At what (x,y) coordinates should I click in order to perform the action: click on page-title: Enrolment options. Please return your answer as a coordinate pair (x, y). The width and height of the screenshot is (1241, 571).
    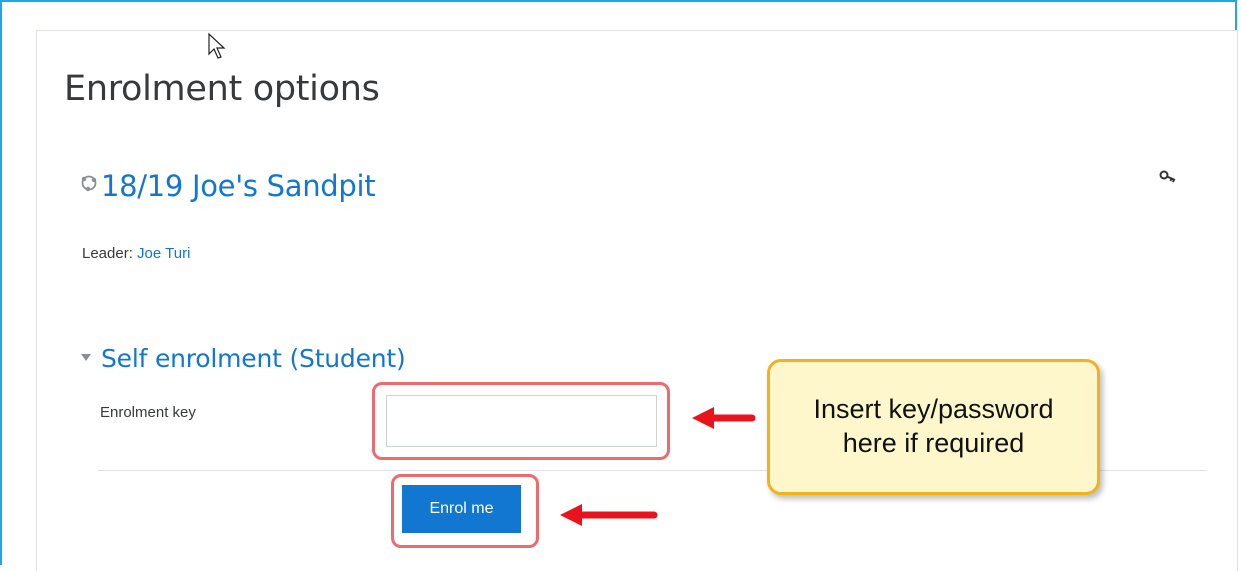
    Looking at the image, I should click on (222, 89).